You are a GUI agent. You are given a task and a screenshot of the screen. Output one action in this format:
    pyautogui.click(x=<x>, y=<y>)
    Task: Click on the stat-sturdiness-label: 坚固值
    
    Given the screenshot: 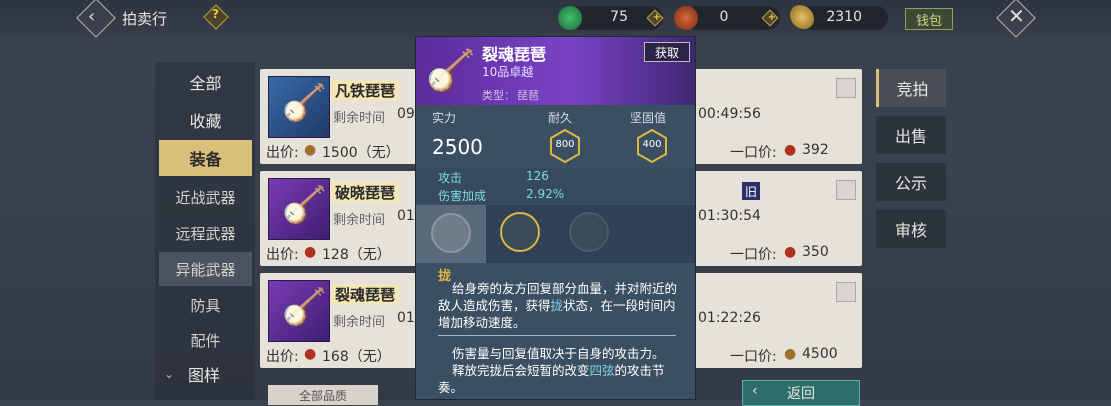 What is the action you would take?
    pyautogui.click(x=648, y=118)
    